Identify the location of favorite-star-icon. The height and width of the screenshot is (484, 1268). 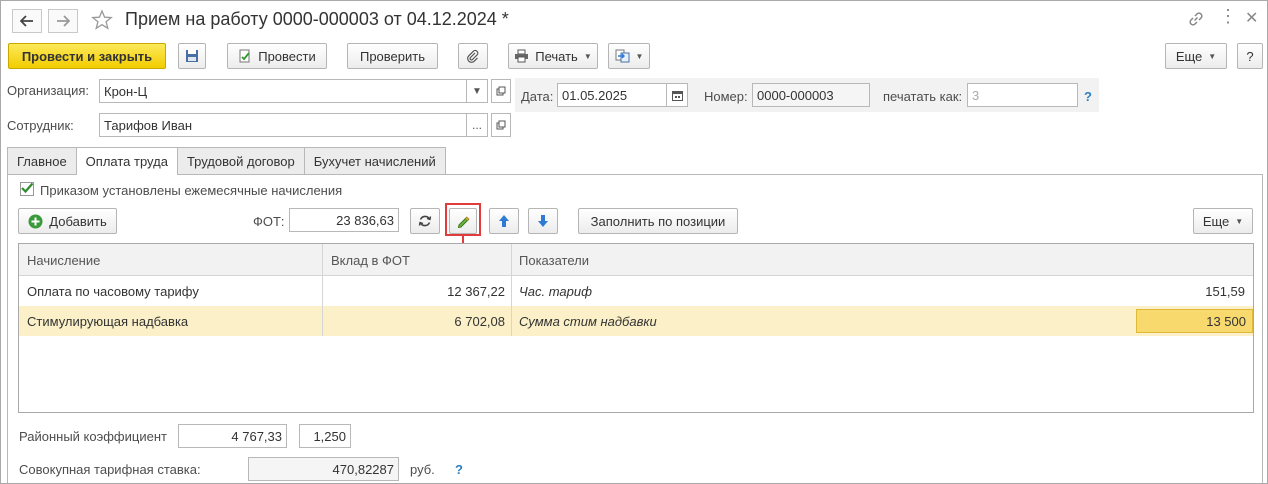
(102, 21).